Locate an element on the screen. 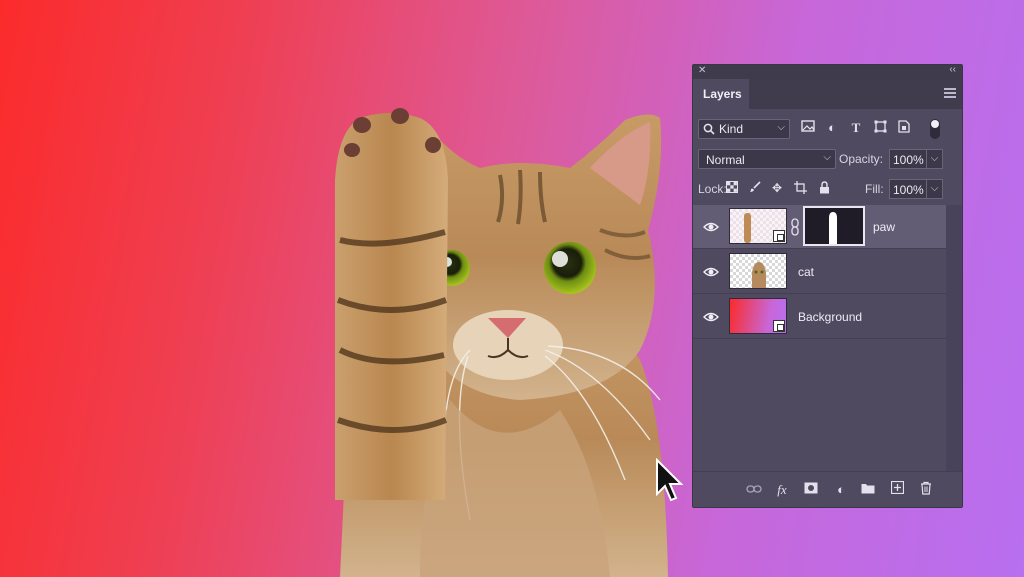 The width and height of the screenshot is (1024, 577). layers-list: paw cat Background is located at coordinates (819, 303).